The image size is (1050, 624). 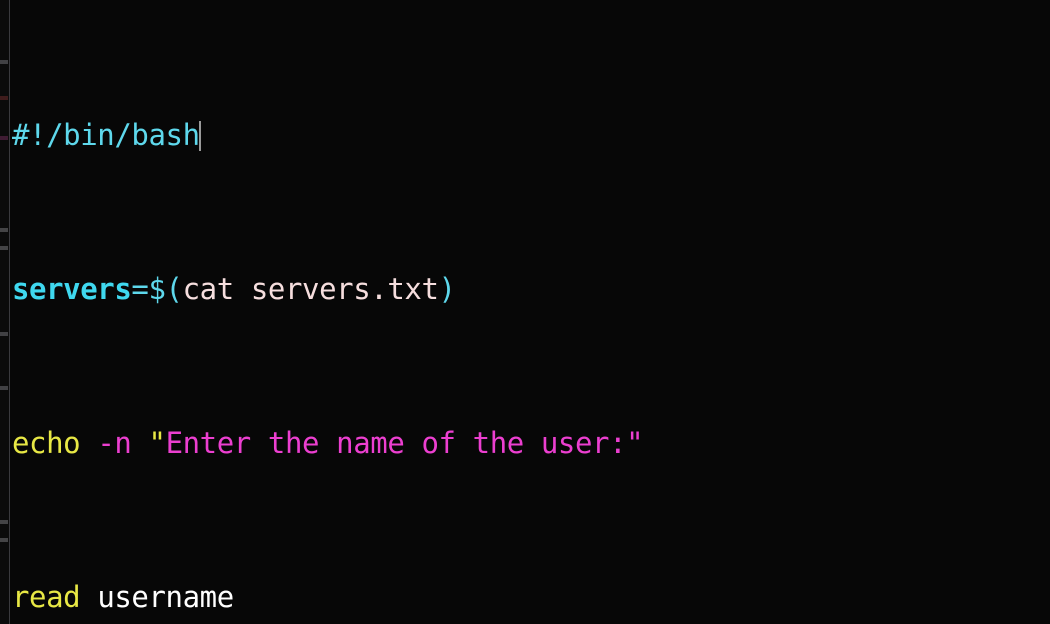 I want to click on text-caret, so click(x=199, y=135).